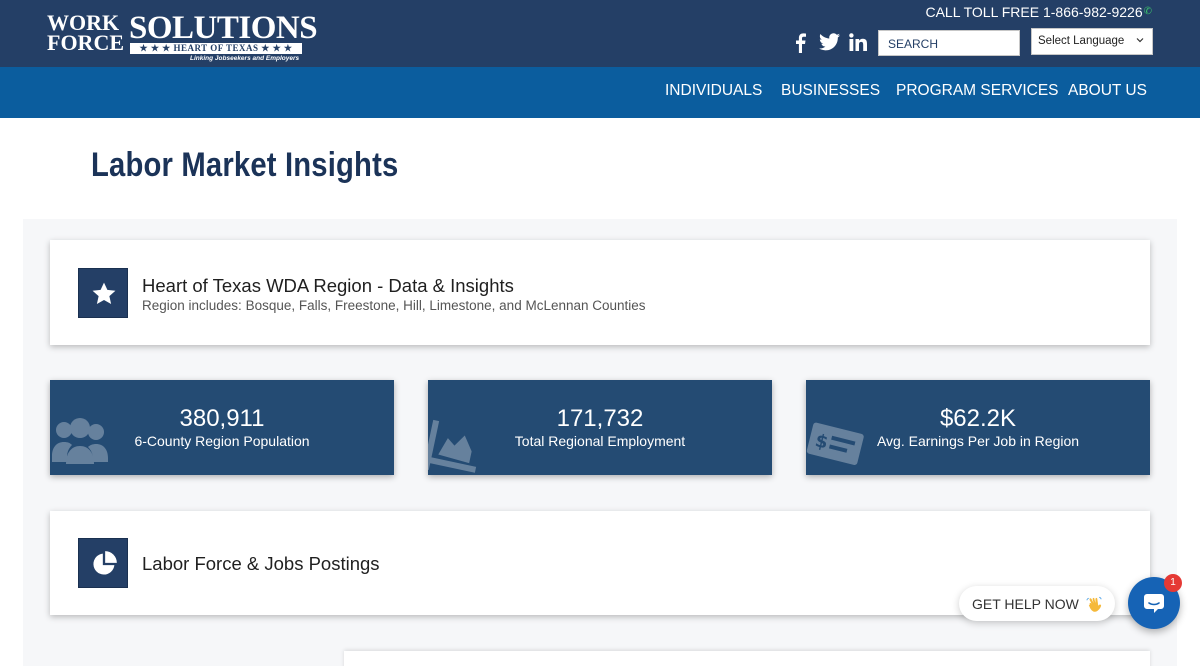 The width and height of the screenshot is (1200, 666). I want to click on star-icon, so click(104, 293).